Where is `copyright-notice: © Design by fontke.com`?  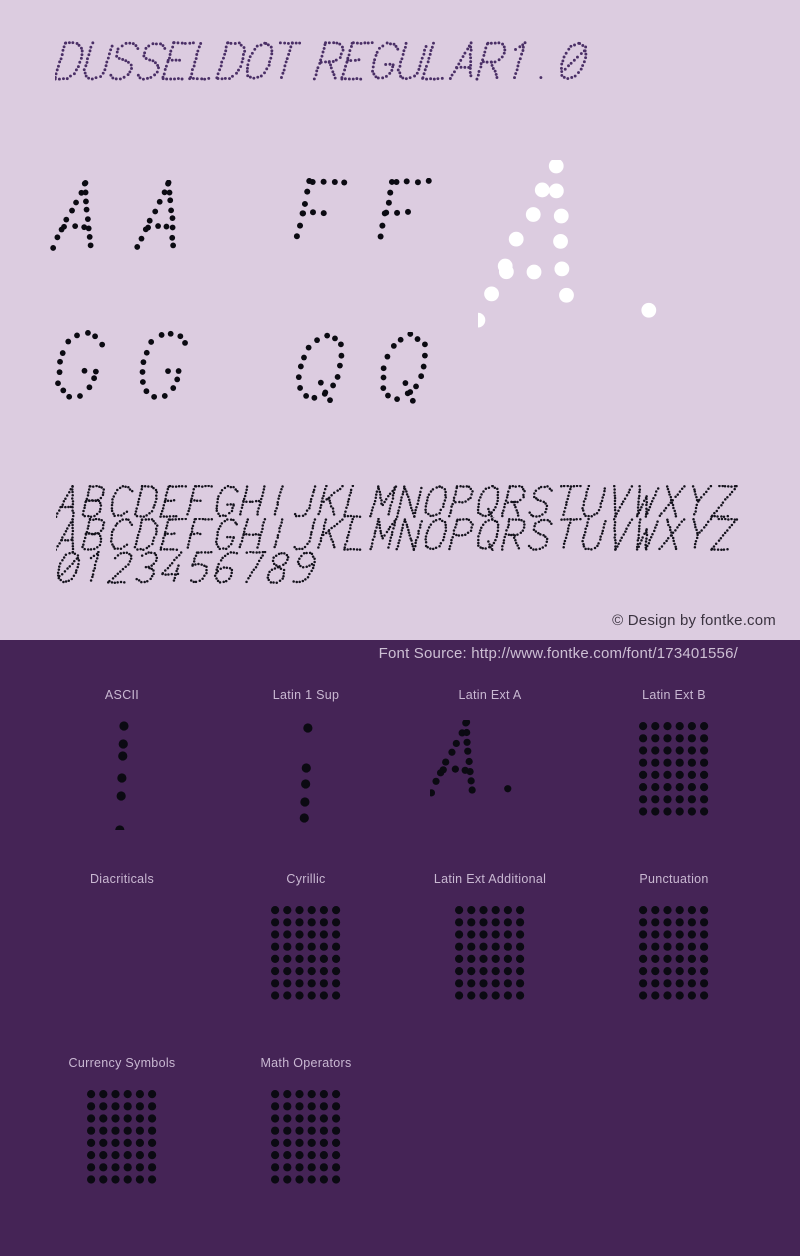 copyright-notice: © Design by fontke.com is located at coordinates (694, 620).